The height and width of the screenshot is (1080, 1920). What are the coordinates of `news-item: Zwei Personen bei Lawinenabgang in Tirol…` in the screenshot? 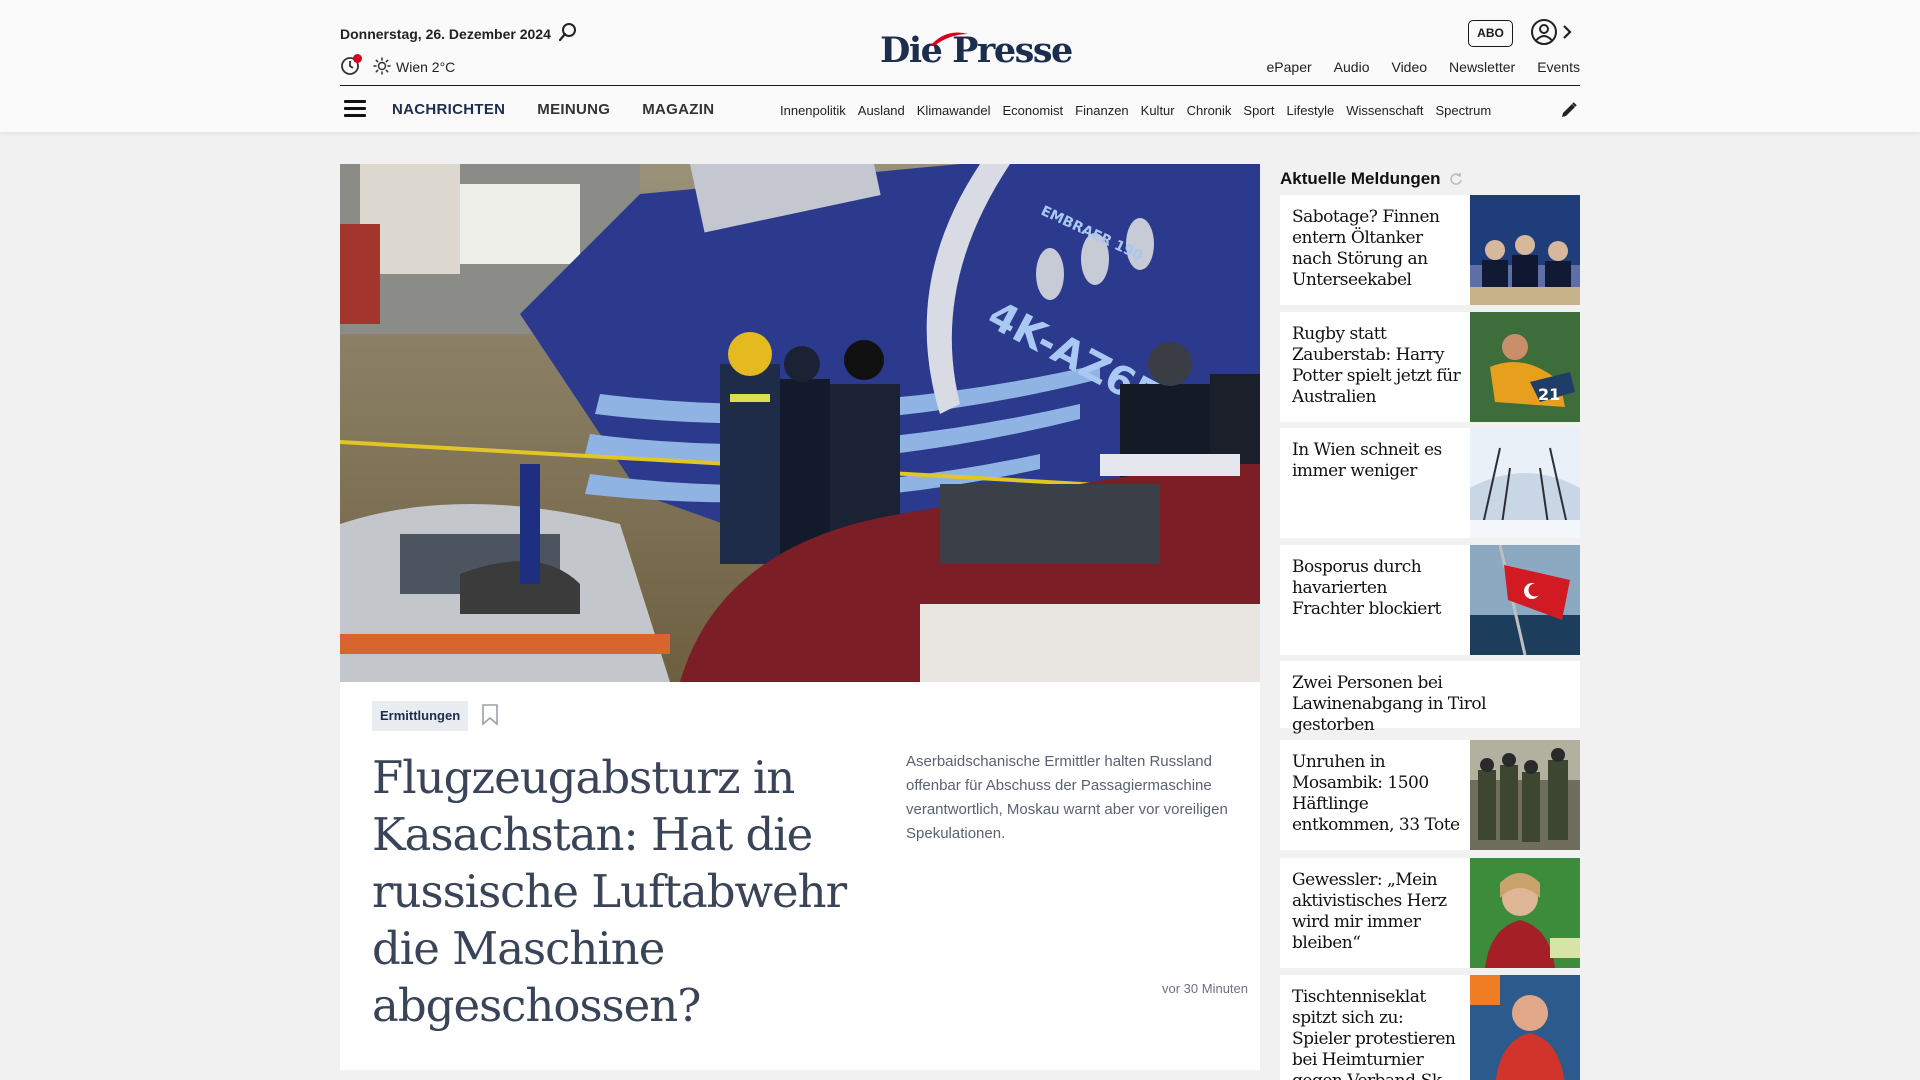 It's located at (1430, 698).